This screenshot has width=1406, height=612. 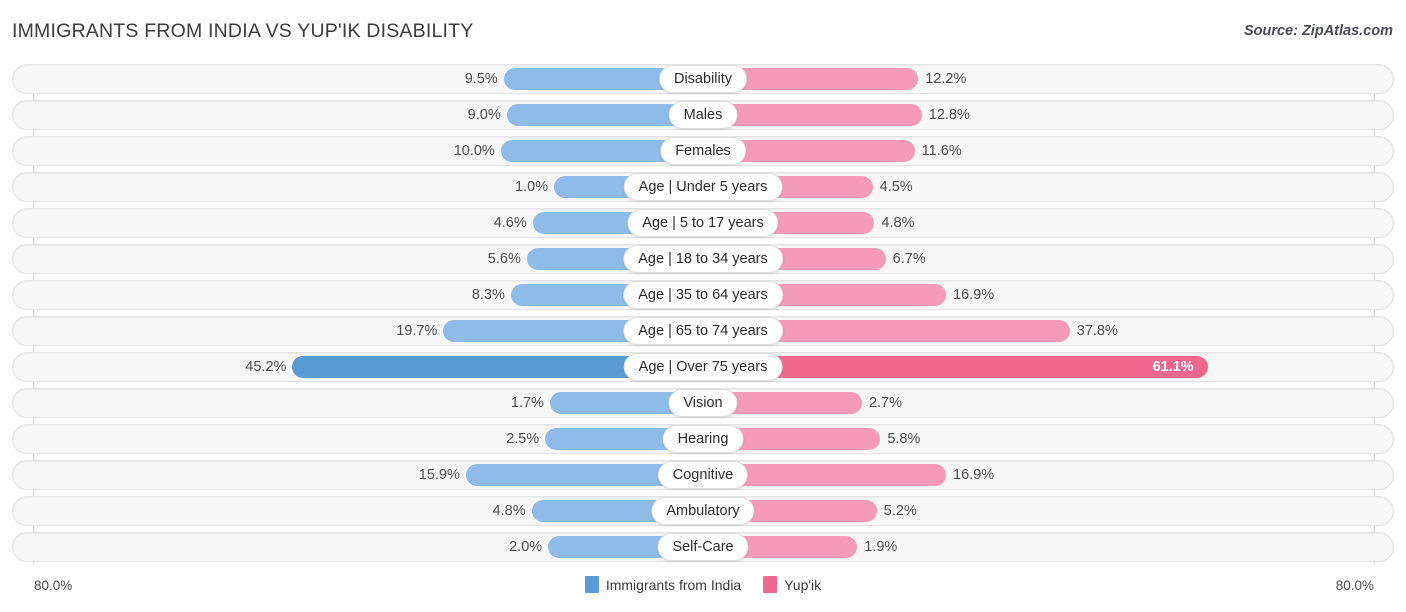 What do you see at coordinates (484, 115) in the screenshot?
I see `value-label-left: 9.0%` at bounding box center [484, 115].